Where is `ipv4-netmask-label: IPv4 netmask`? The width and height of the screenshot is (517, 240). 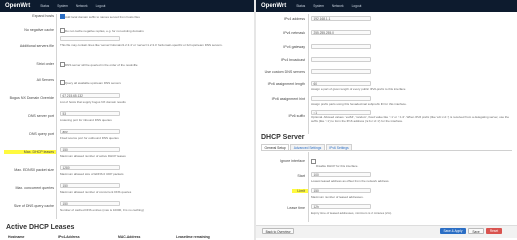
ipv4-netmask-label: IPv4 netmask is located at coordinates (294, 33).